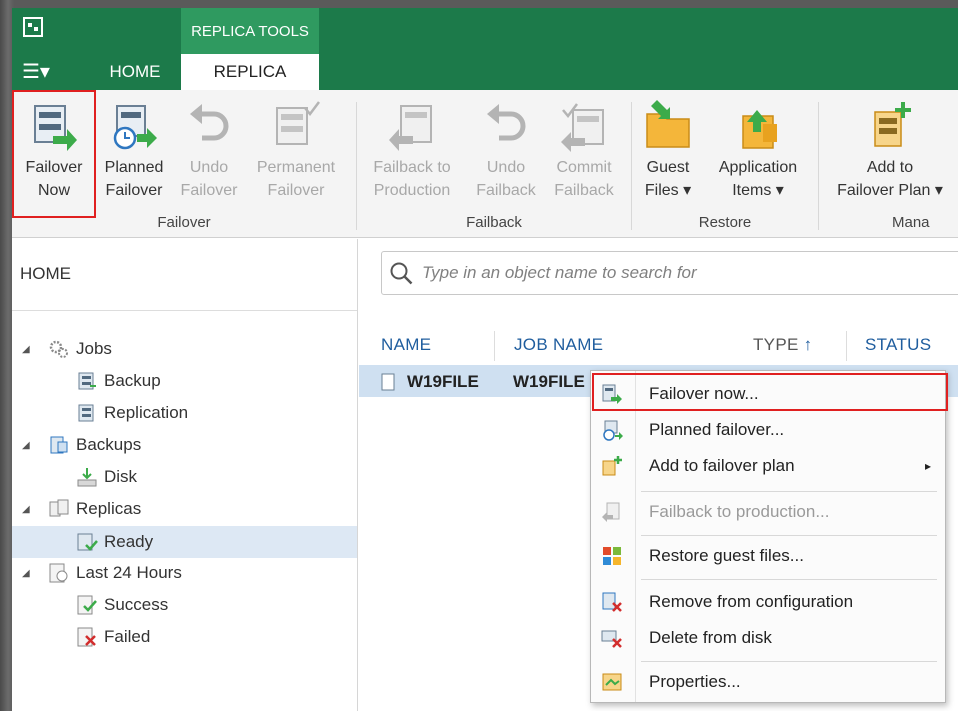 The image size is (958, 711). Describe the element at coordinates (406, 345) in the screenshot. I see `column-header-name: NAME` at that location.